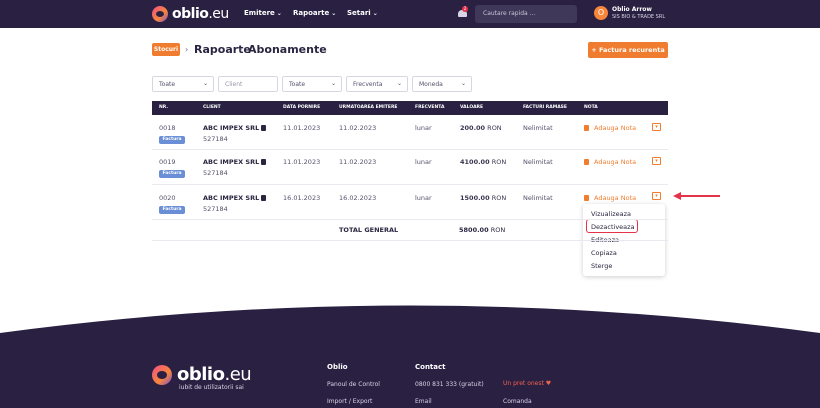 This screenshot has width=820, height=408. I want to click on currency-filter-select: Moneda ⌄, so click(442, 84).